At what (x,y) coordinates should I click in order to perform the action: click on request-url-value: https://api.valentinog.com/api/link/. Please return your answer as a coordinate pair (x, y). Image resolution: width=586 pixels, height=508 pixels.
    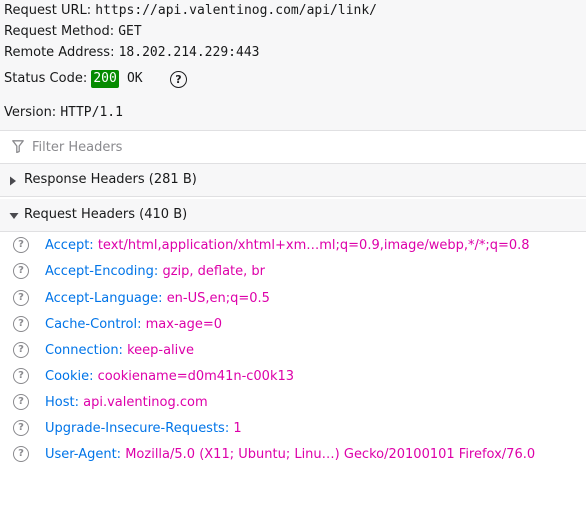
    Looking at the image, I should click on (236, 10).